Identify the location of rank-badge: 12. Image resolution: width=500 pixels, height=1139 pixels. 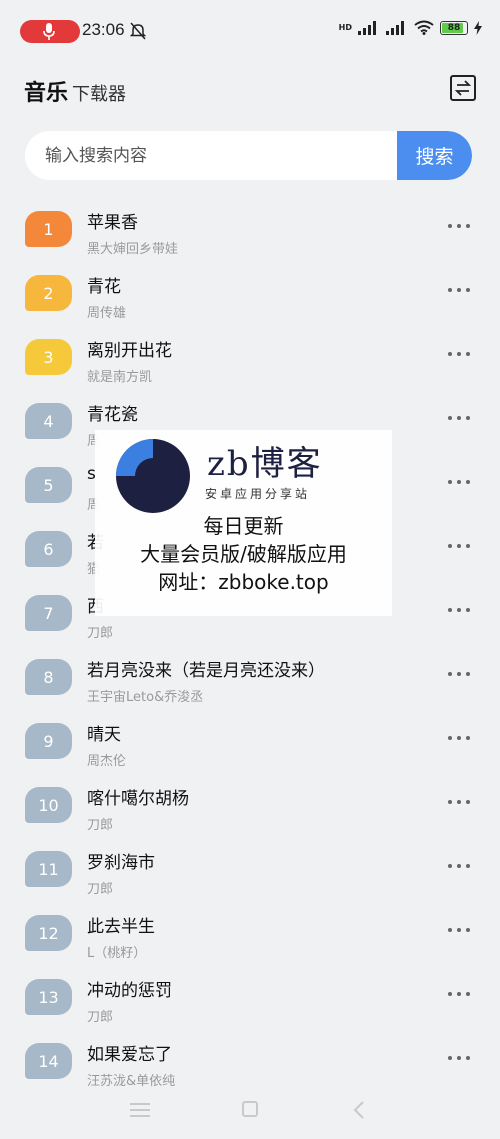
(48, 933).